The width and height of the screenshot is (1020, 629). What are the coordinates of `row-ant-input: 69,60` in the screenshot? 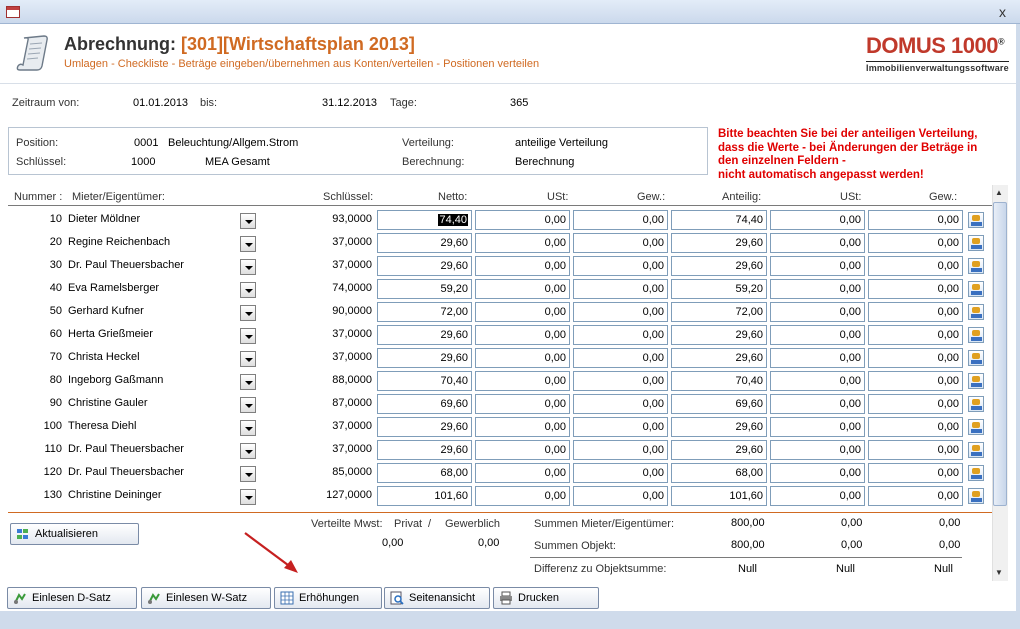 It's located at (719, 404).